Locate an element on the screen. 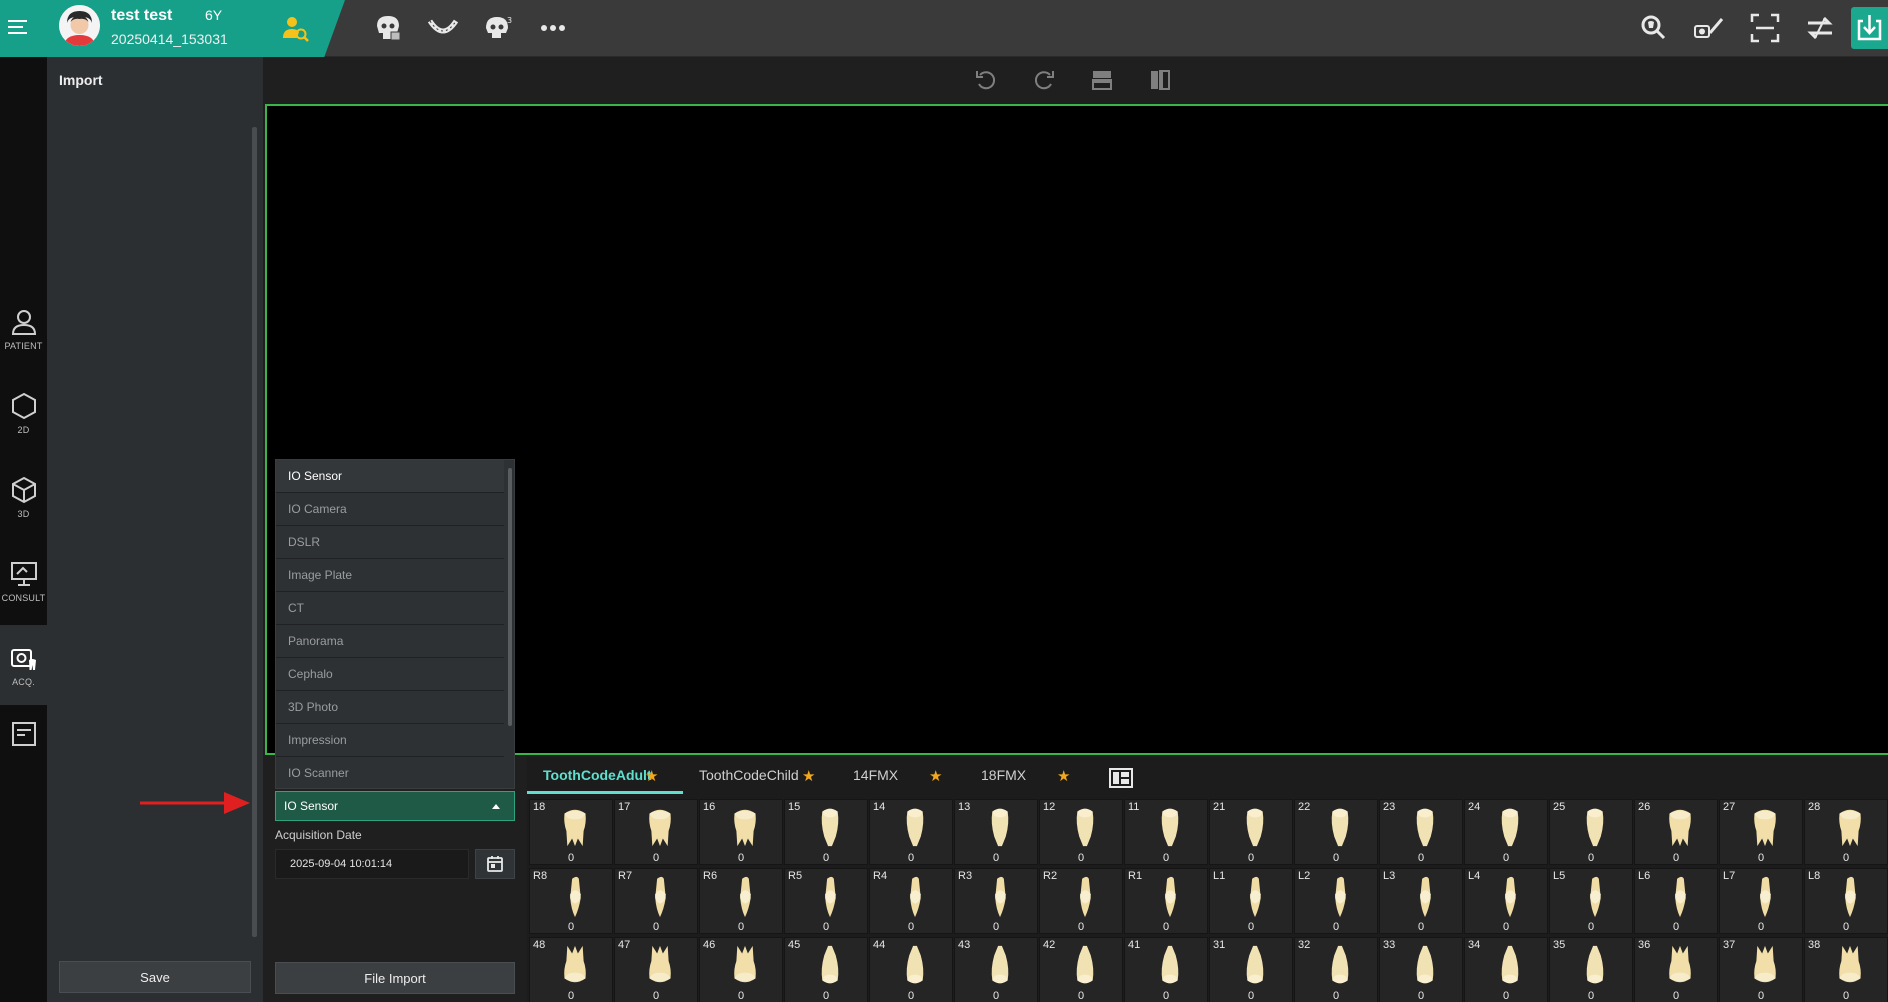 Image resolution: width=1888 pixels, height=1002 pixels. tooth-cell: L7 0 is located at coordinates (1761, 901).